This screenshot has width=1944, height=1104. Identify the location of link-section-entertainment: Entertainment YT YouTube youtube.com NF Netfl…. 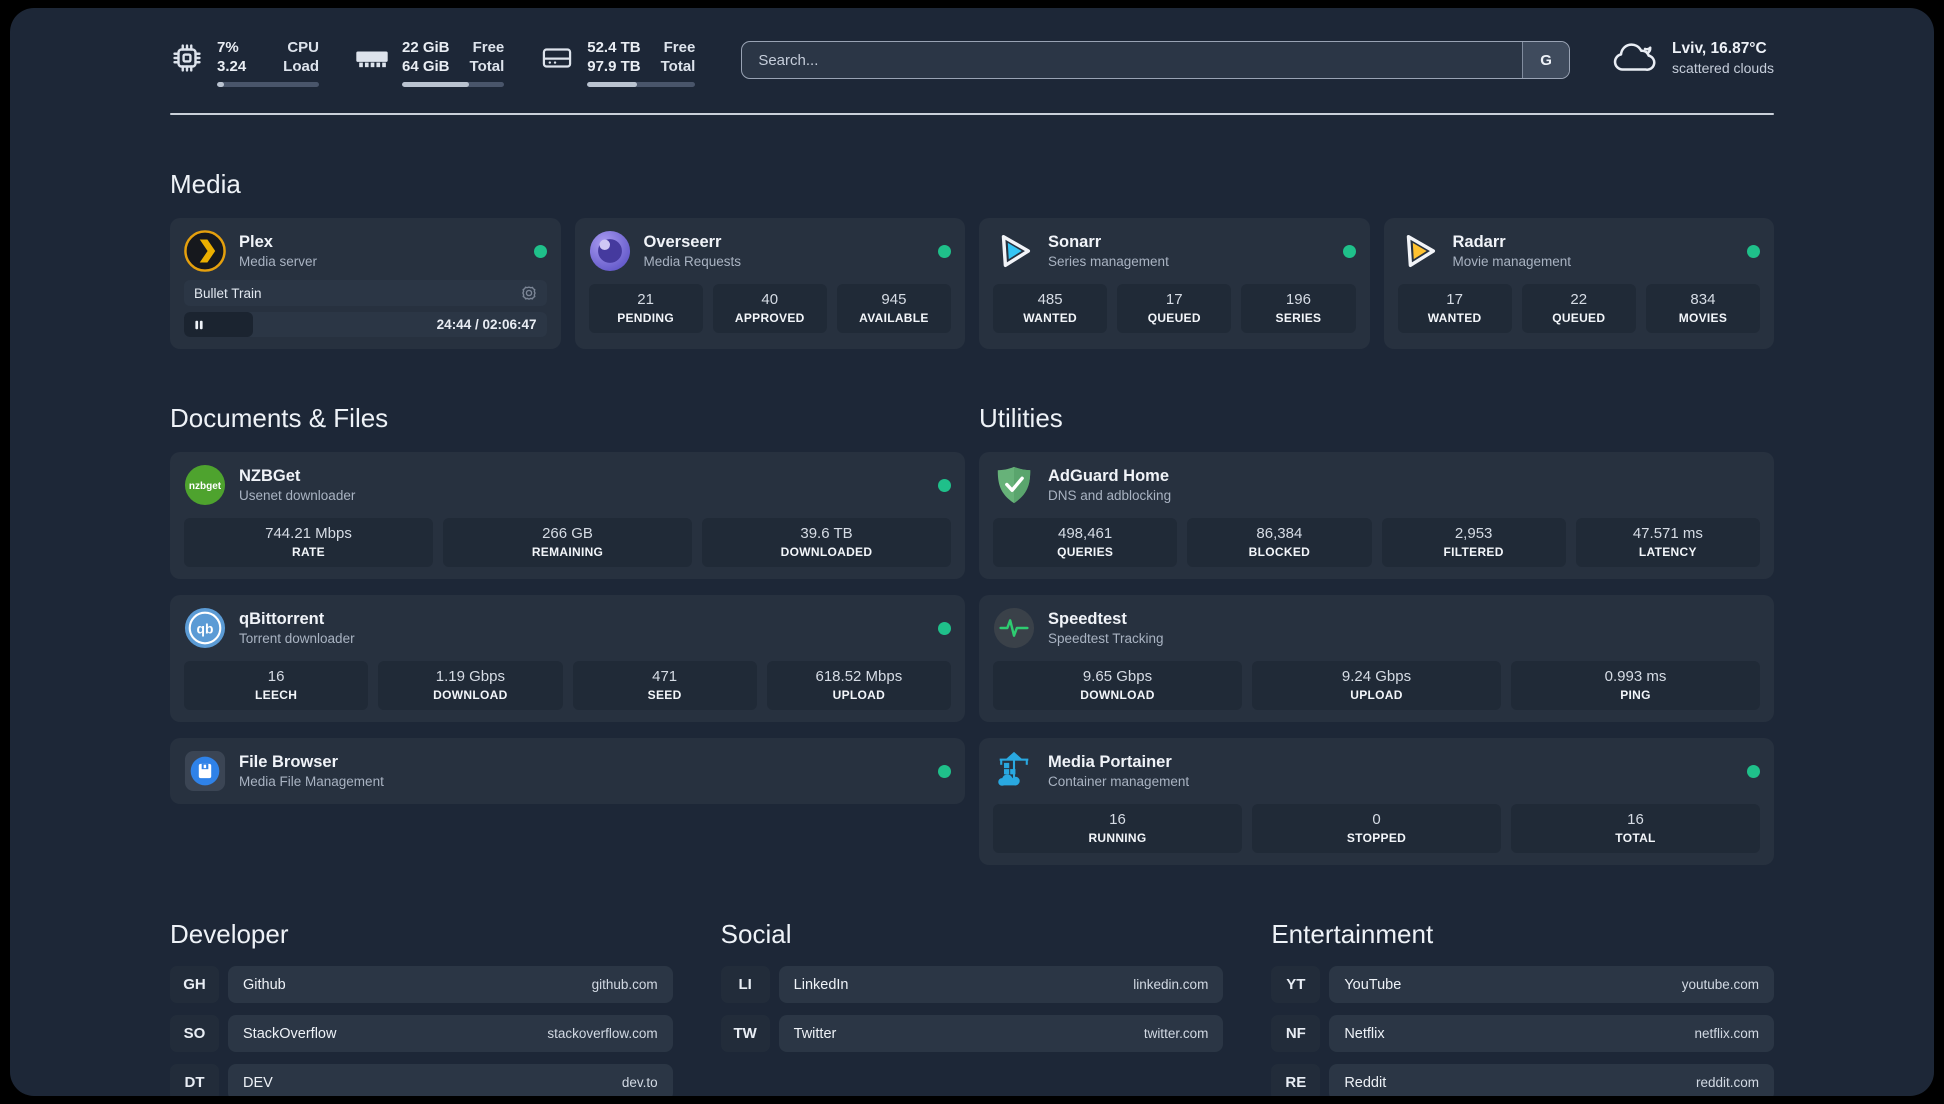
(1522, 980).